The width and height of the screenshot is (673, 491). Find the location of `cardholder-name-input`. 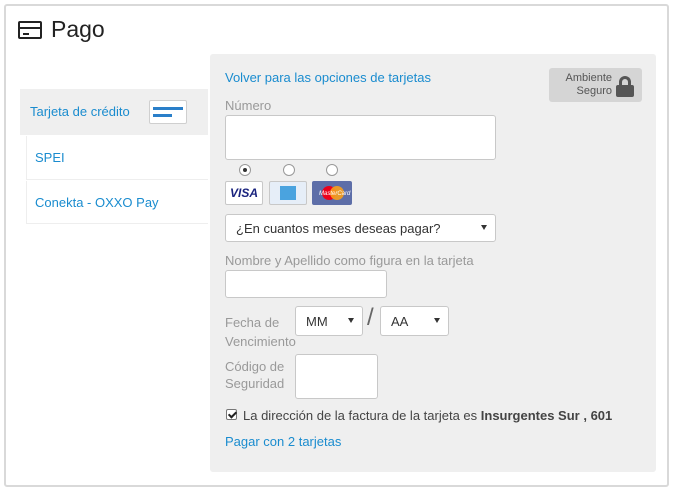

cardholder-name-input is located at coordinates (306, 284).